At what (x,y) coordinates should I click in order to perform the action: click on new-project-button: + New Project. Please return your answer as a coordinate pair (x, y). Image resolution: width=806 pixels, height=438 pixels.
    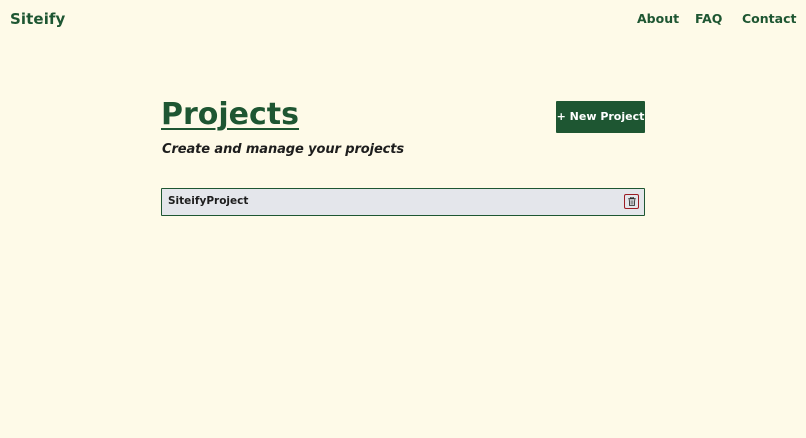
    Looking at the image, I should click on (600, 117).